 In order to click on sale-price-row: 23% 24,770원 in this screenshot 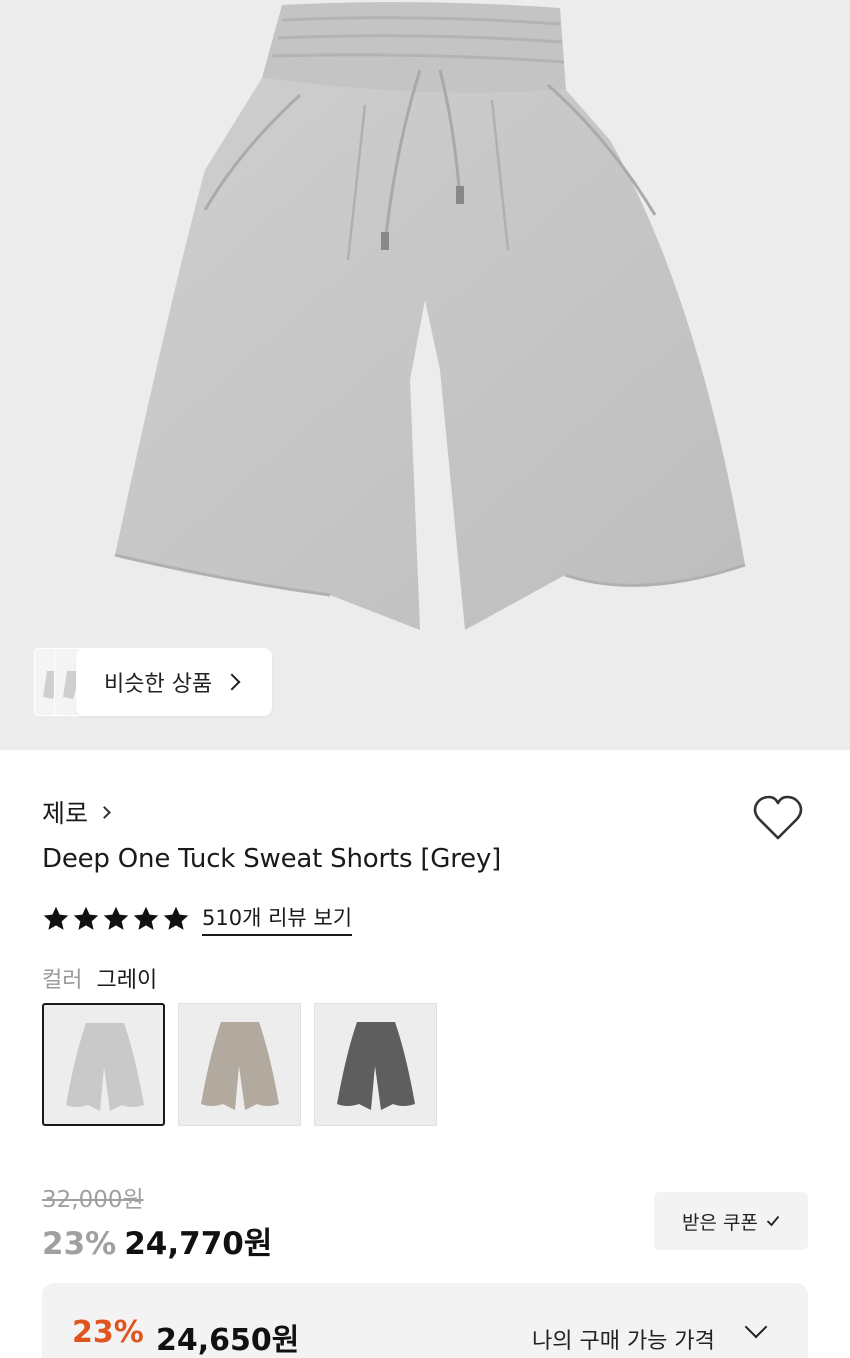, I will do `click(157, 1240)`.